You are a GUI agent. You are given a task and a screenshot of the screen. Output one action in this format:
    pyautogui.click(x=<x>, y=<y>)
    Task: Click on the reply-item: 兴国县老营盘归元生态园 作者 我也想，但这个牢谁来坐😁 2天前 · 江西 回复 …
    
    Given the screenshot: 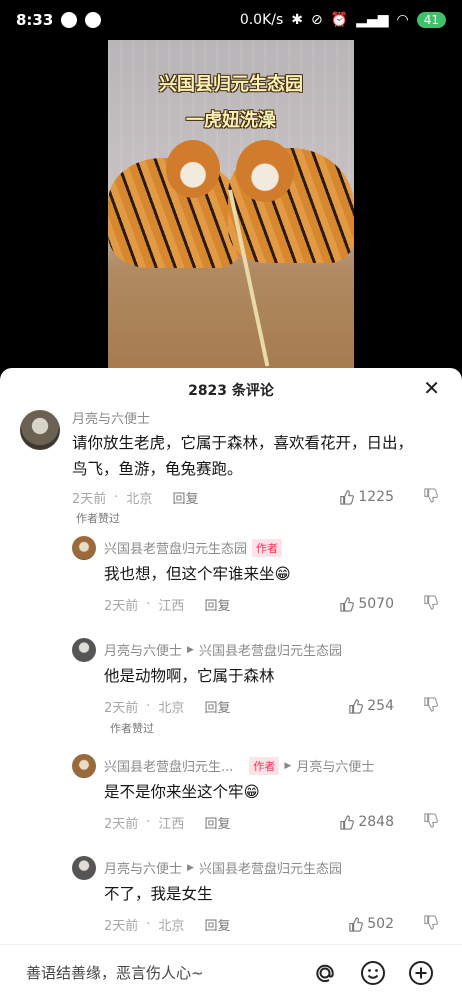 What is the action you would take?
    pyautogui.click(x=231, y=579)
    